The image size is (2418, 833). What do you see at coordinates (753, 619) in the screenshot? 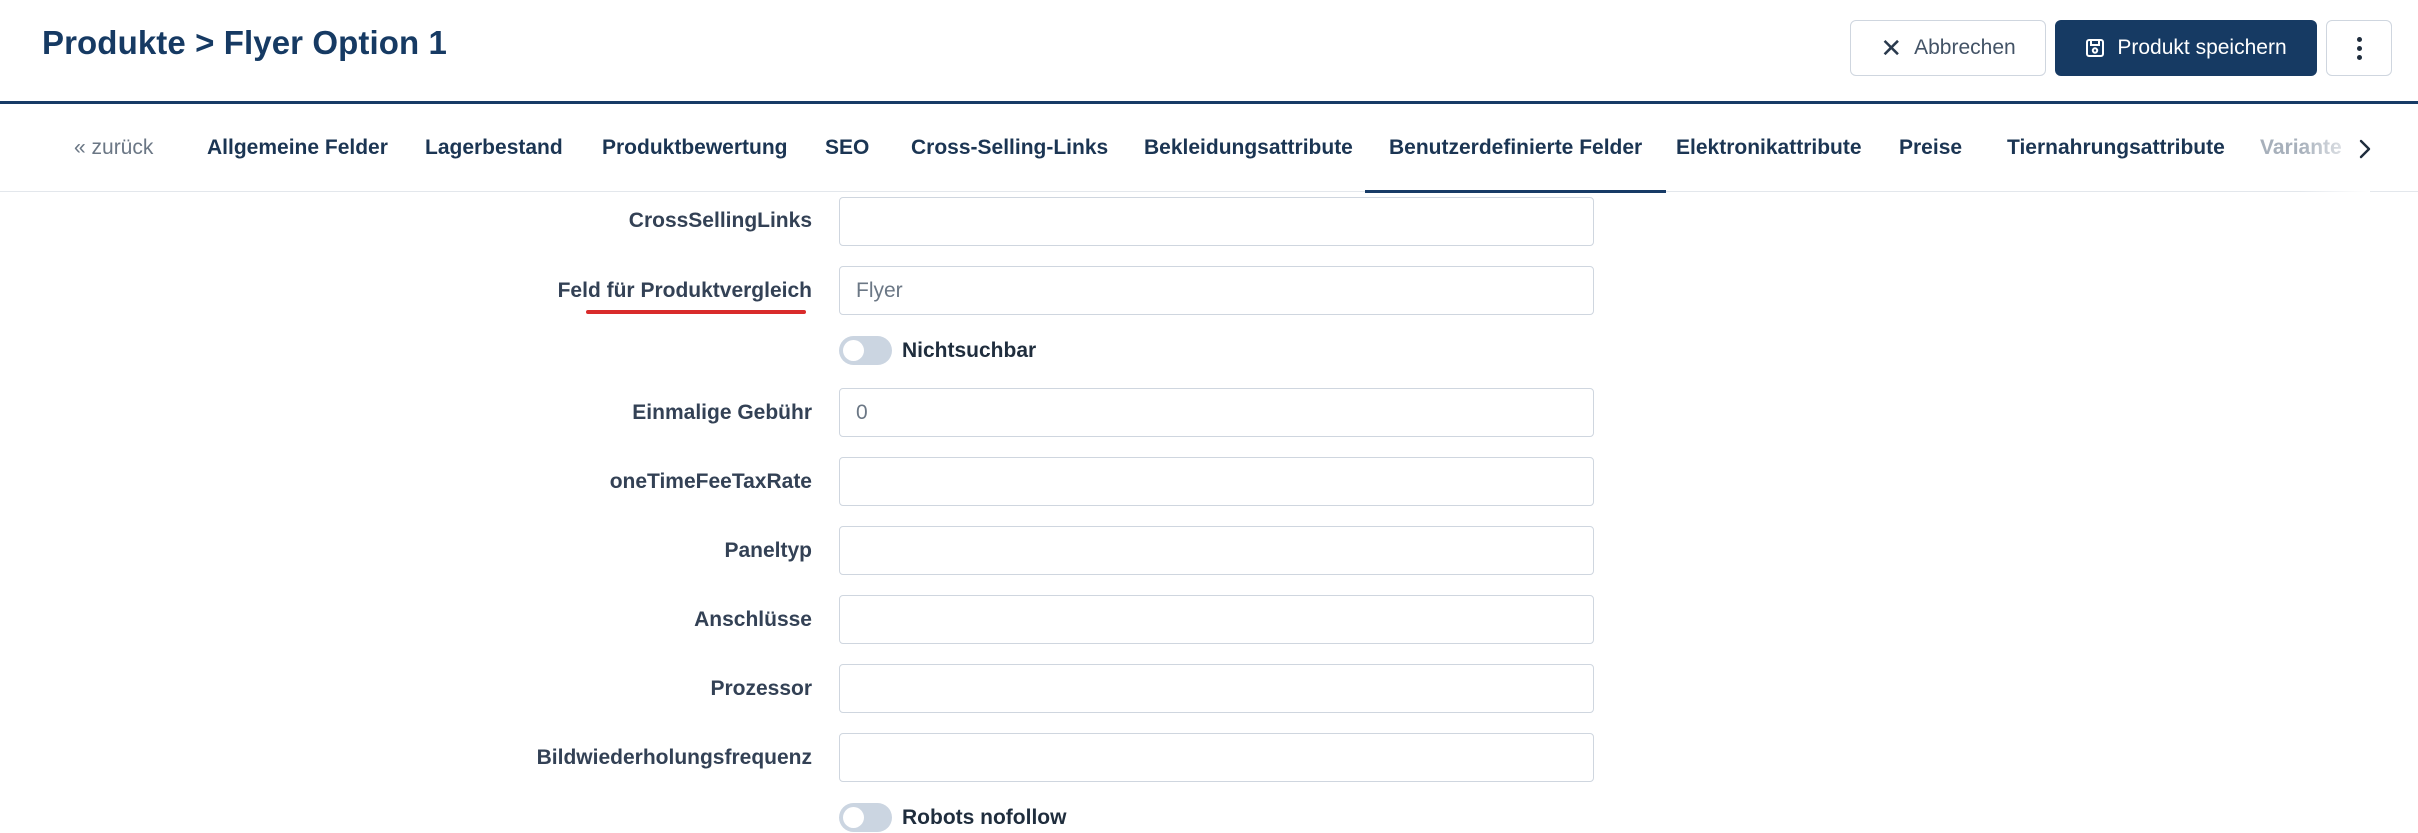
I see `connections-label: Anschlüsse` at bounding box center [753, 619].